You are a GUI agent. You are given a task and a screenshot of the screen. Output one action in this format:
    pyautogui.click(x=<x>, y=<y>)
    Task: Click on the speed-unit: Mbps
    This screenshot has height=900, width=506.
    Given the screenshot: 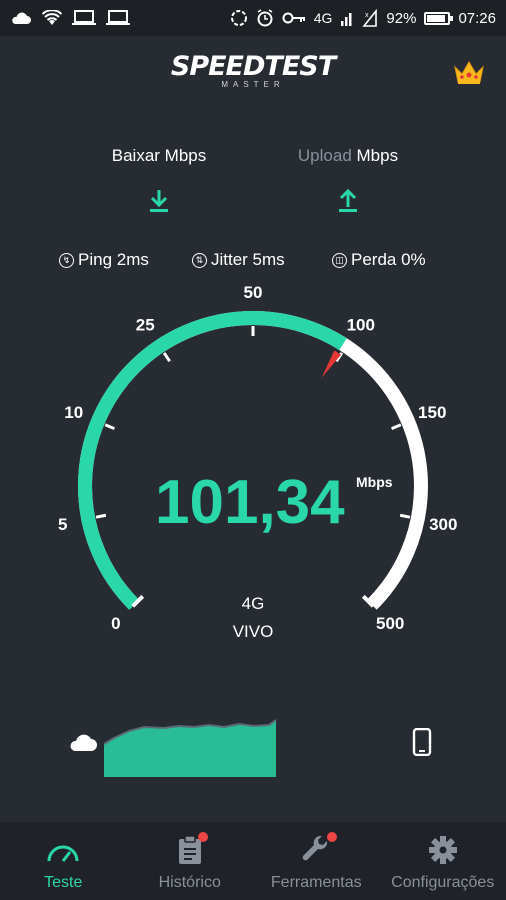 What is the action you would take?
    pyautogui.click(x=374, y=482)
    